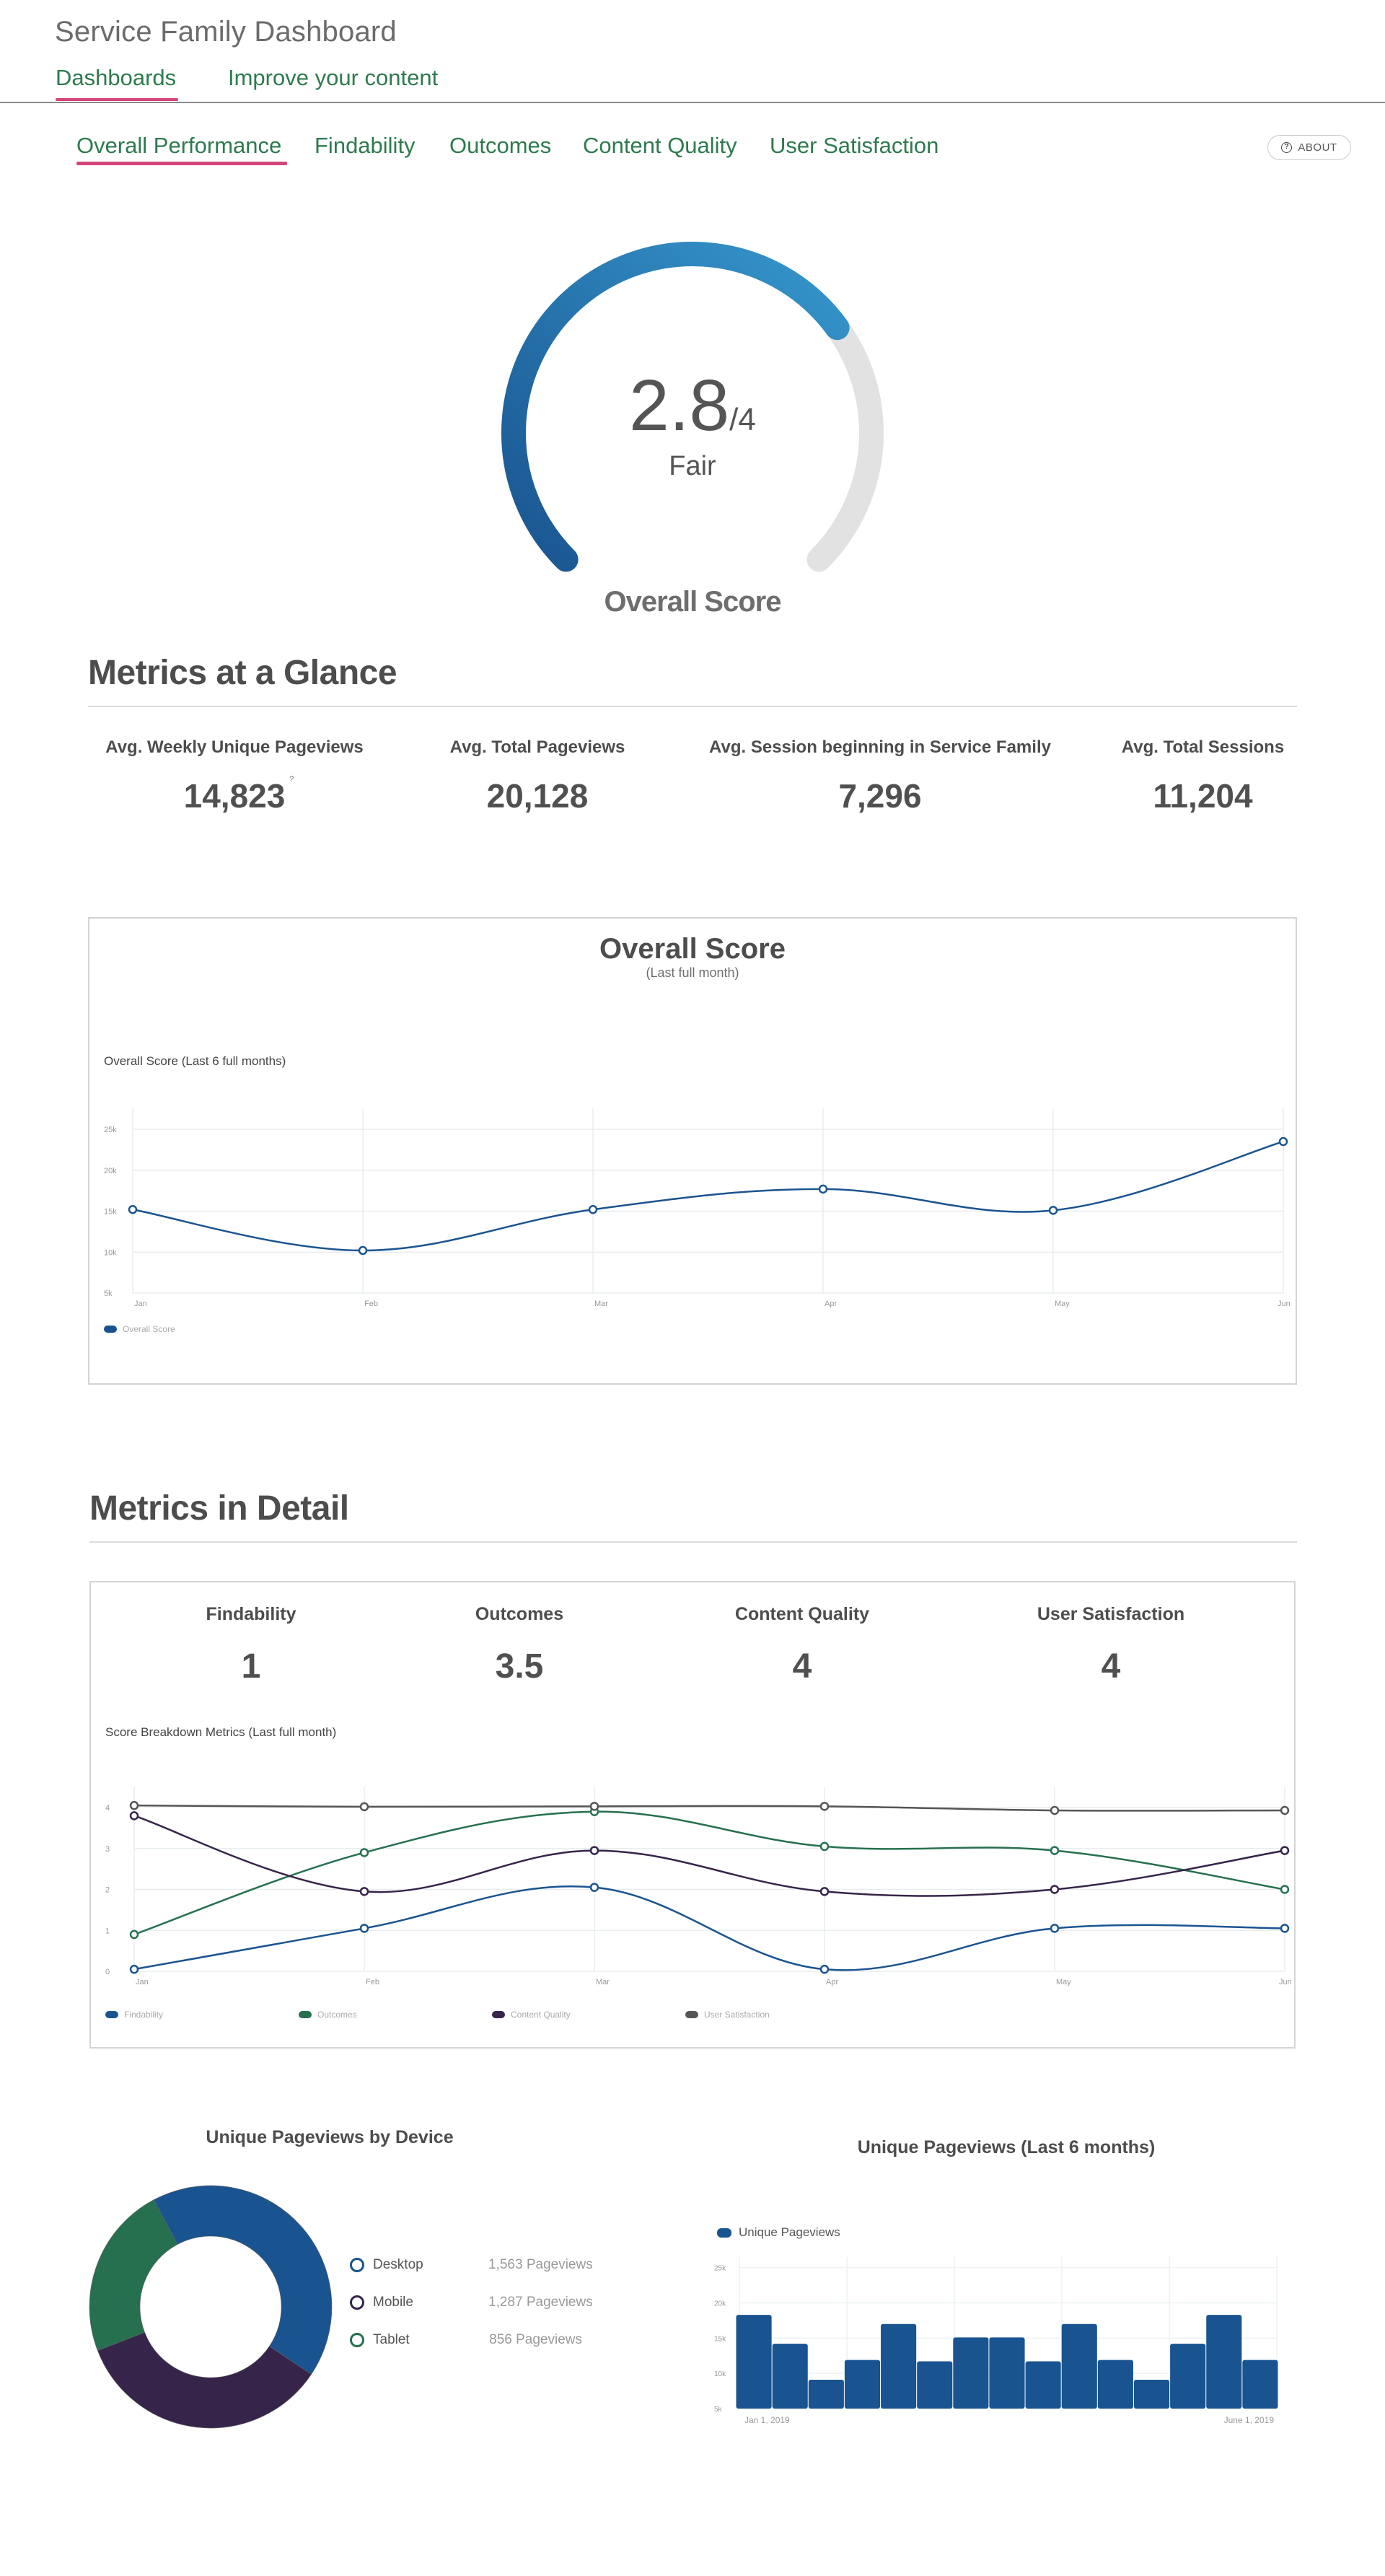  What do you see at coordinates (1249, 2420) in the screenshot?
I see `x-tick-label-end: June 1, 2019` at bounding box center [1249, 2420].